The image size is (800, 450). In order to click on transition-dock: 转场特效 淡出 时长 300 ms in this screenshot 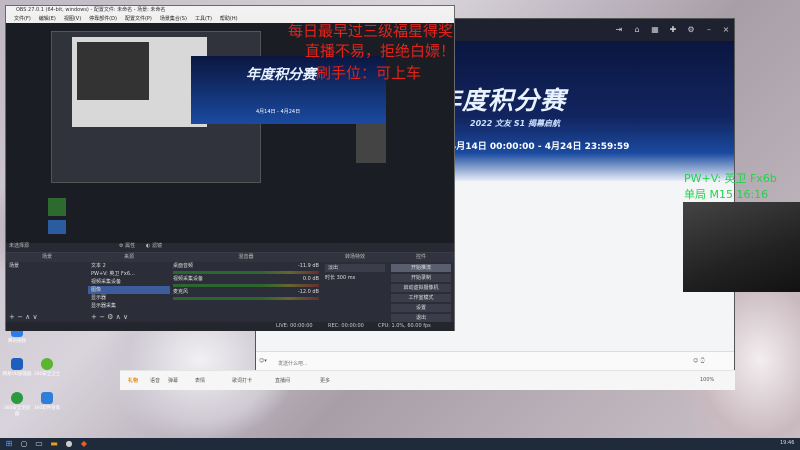, I will do `click(355, 287)`.